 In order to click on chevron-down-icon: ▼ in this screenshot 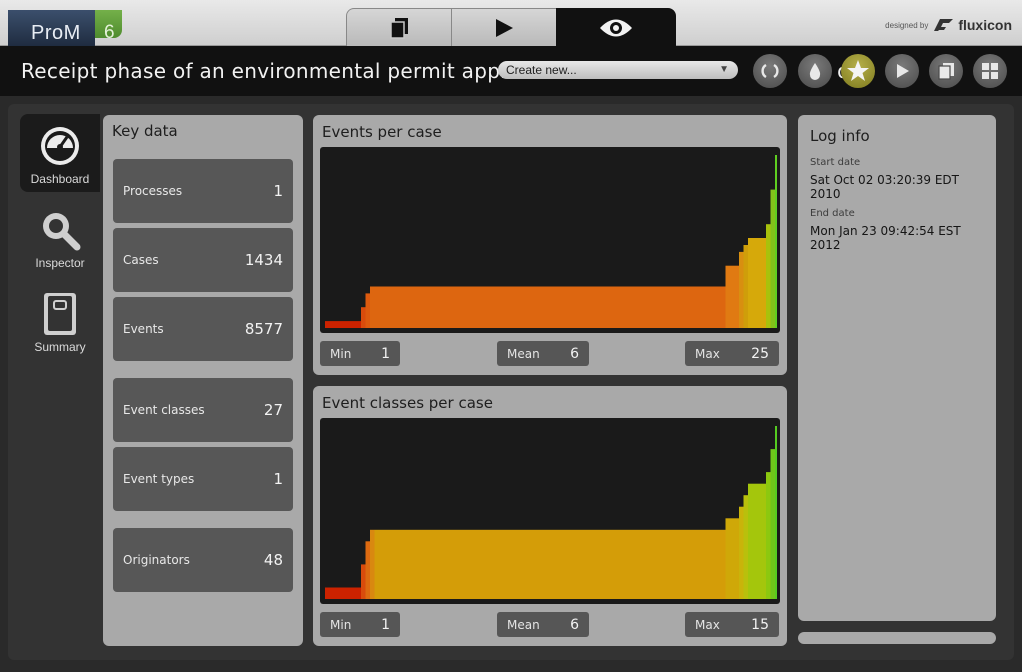, I will do `click(724, 69)`.